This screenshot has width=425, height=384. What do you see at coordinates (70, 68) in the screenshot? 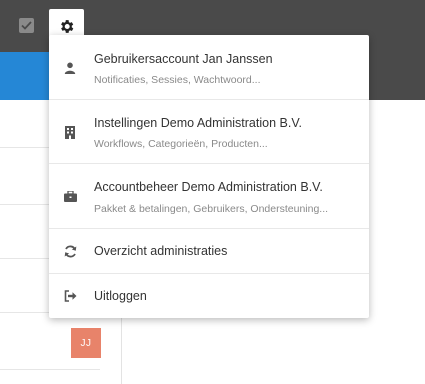
I see `user-icon` at bounding box center [70, 68].